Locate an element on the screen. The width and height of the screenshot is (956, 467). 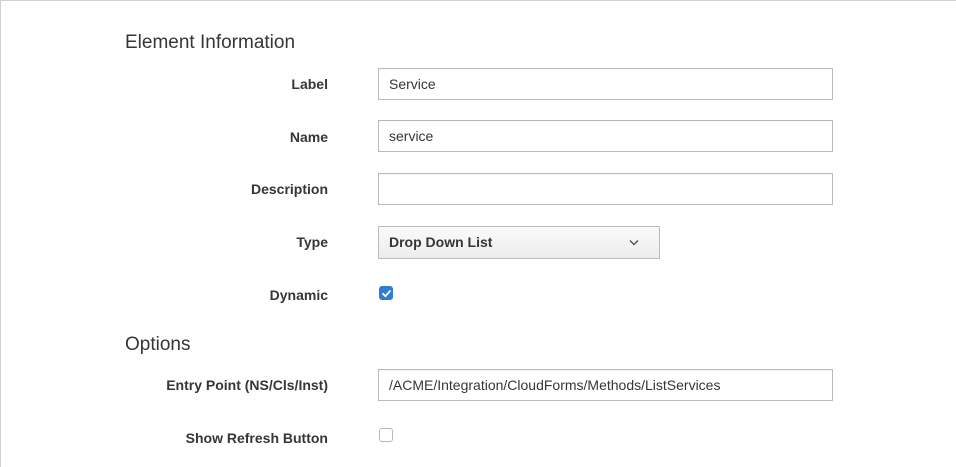
options-heading: Options is located at coordinates (158, 344).